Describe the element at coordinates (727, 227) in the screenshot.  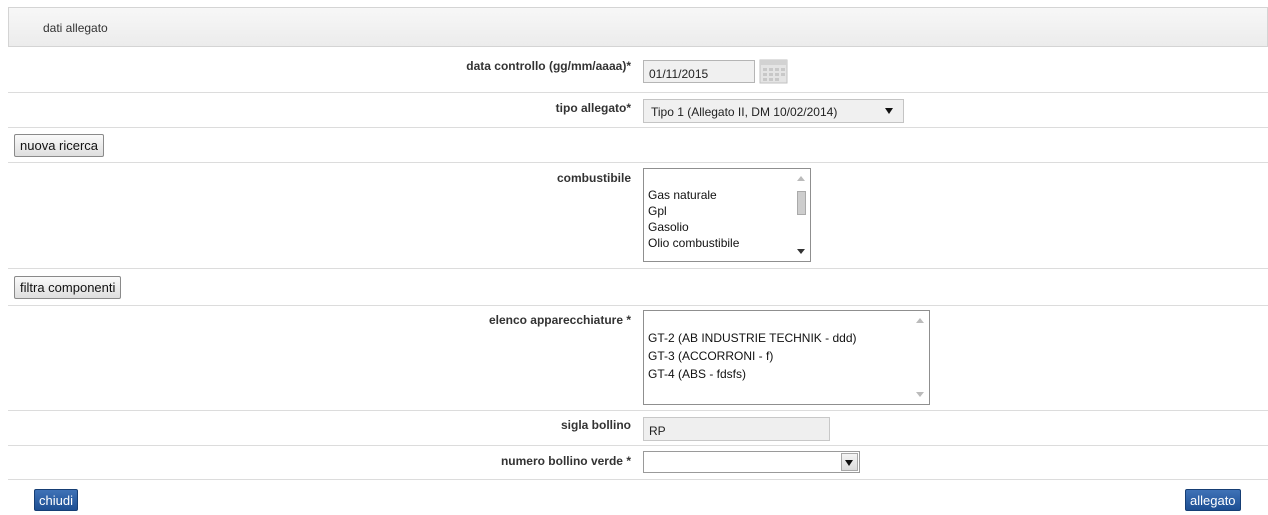
I see `list-item: Gasolio` at that location.